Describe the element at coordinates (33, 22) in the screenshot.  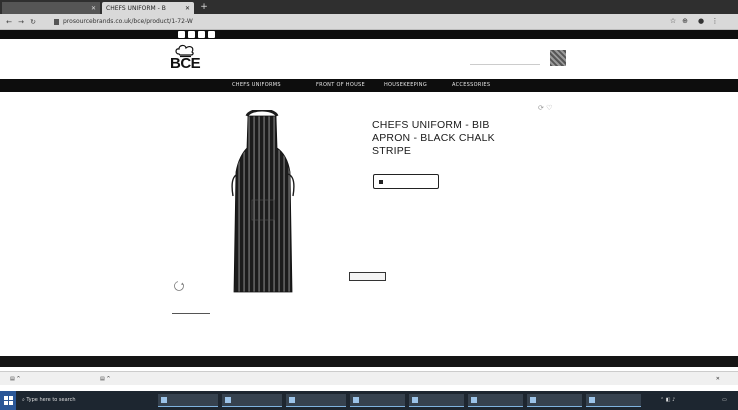
I see `reload-icon: ↻` at that location.